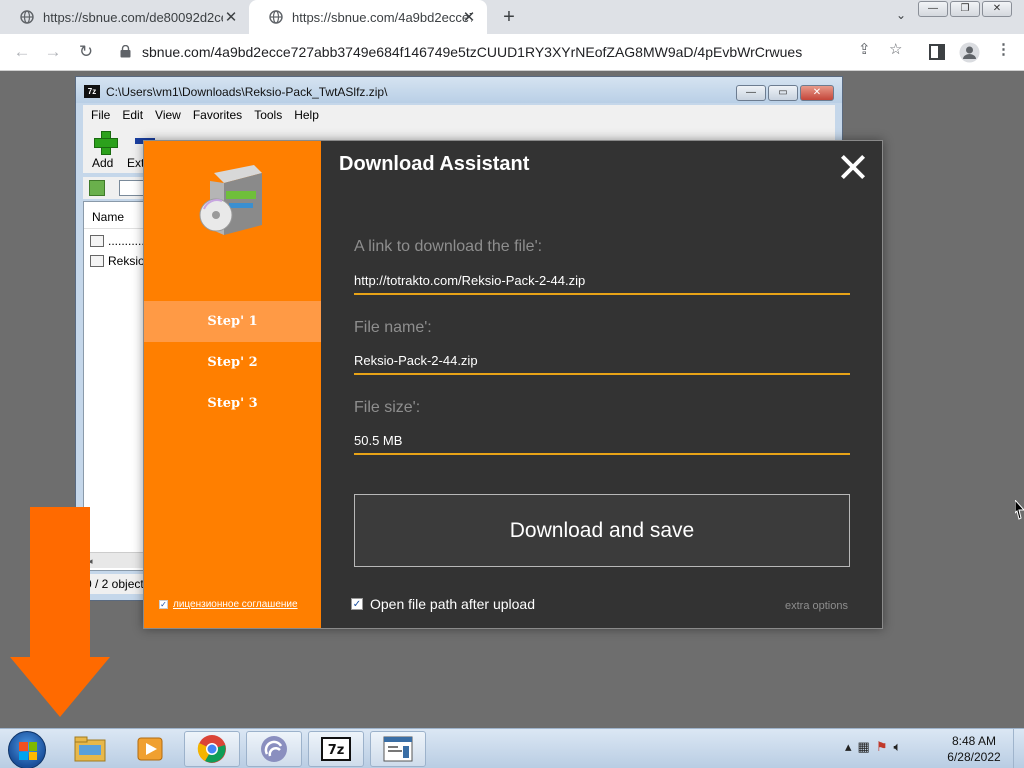 This screenshot has width=1024, height=768. What do you see at coordinates (306, 115) in the screenshot?
I see `menu-help: Help` at bounding box center [306, 115].